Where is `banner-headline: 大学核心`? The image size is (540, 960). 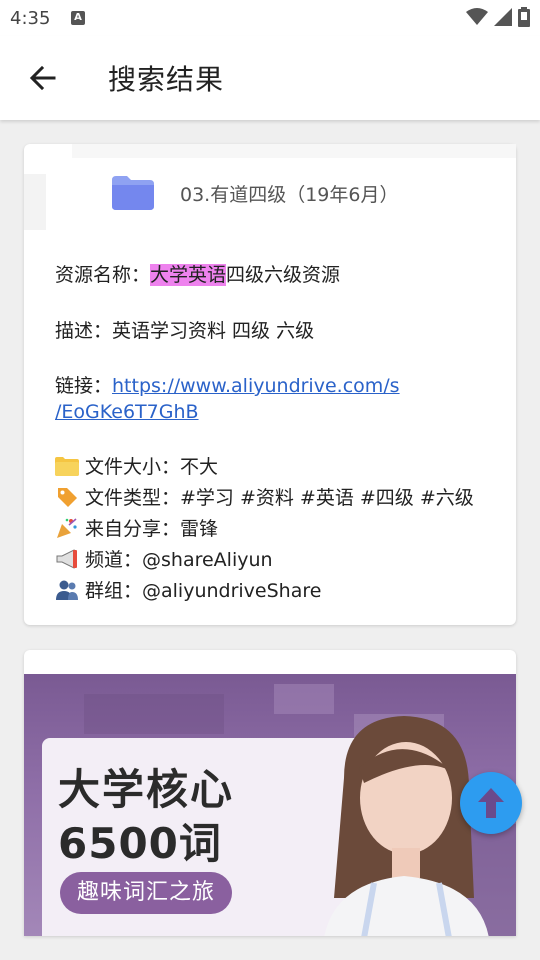
banner-headline: 大学核心 is located at coordinates (146, 789).